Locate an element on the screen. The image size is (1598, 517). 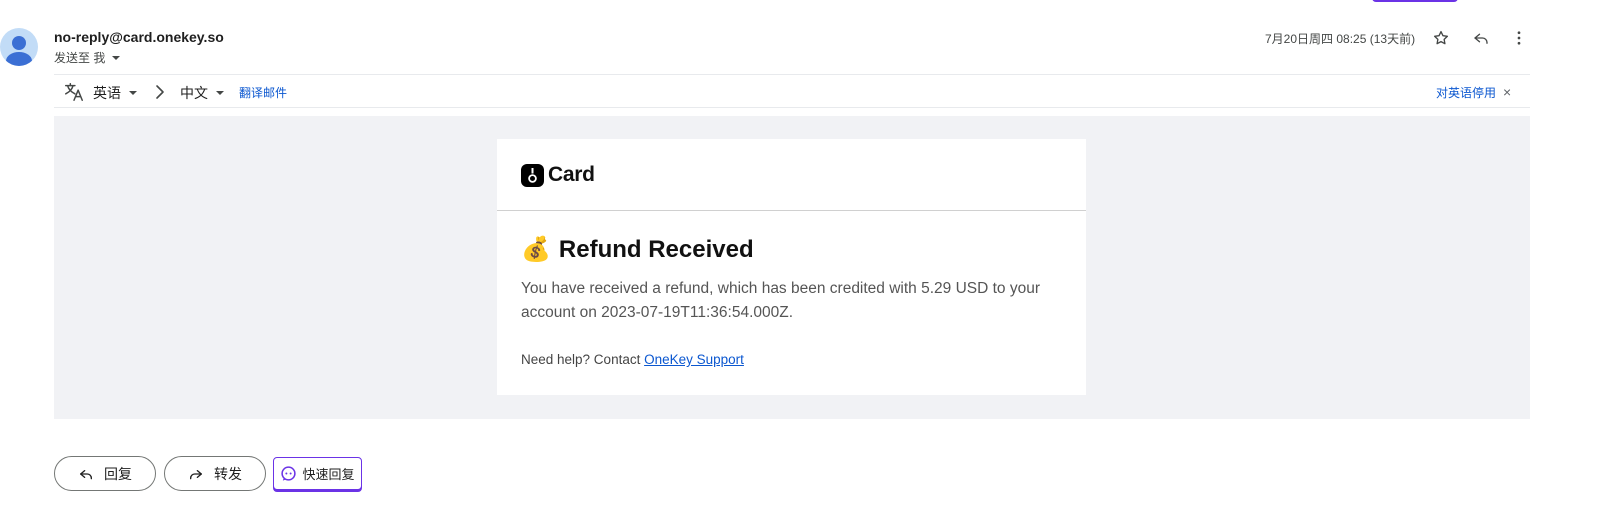
email-title: Refund Received is located at coordinates (656, 249).